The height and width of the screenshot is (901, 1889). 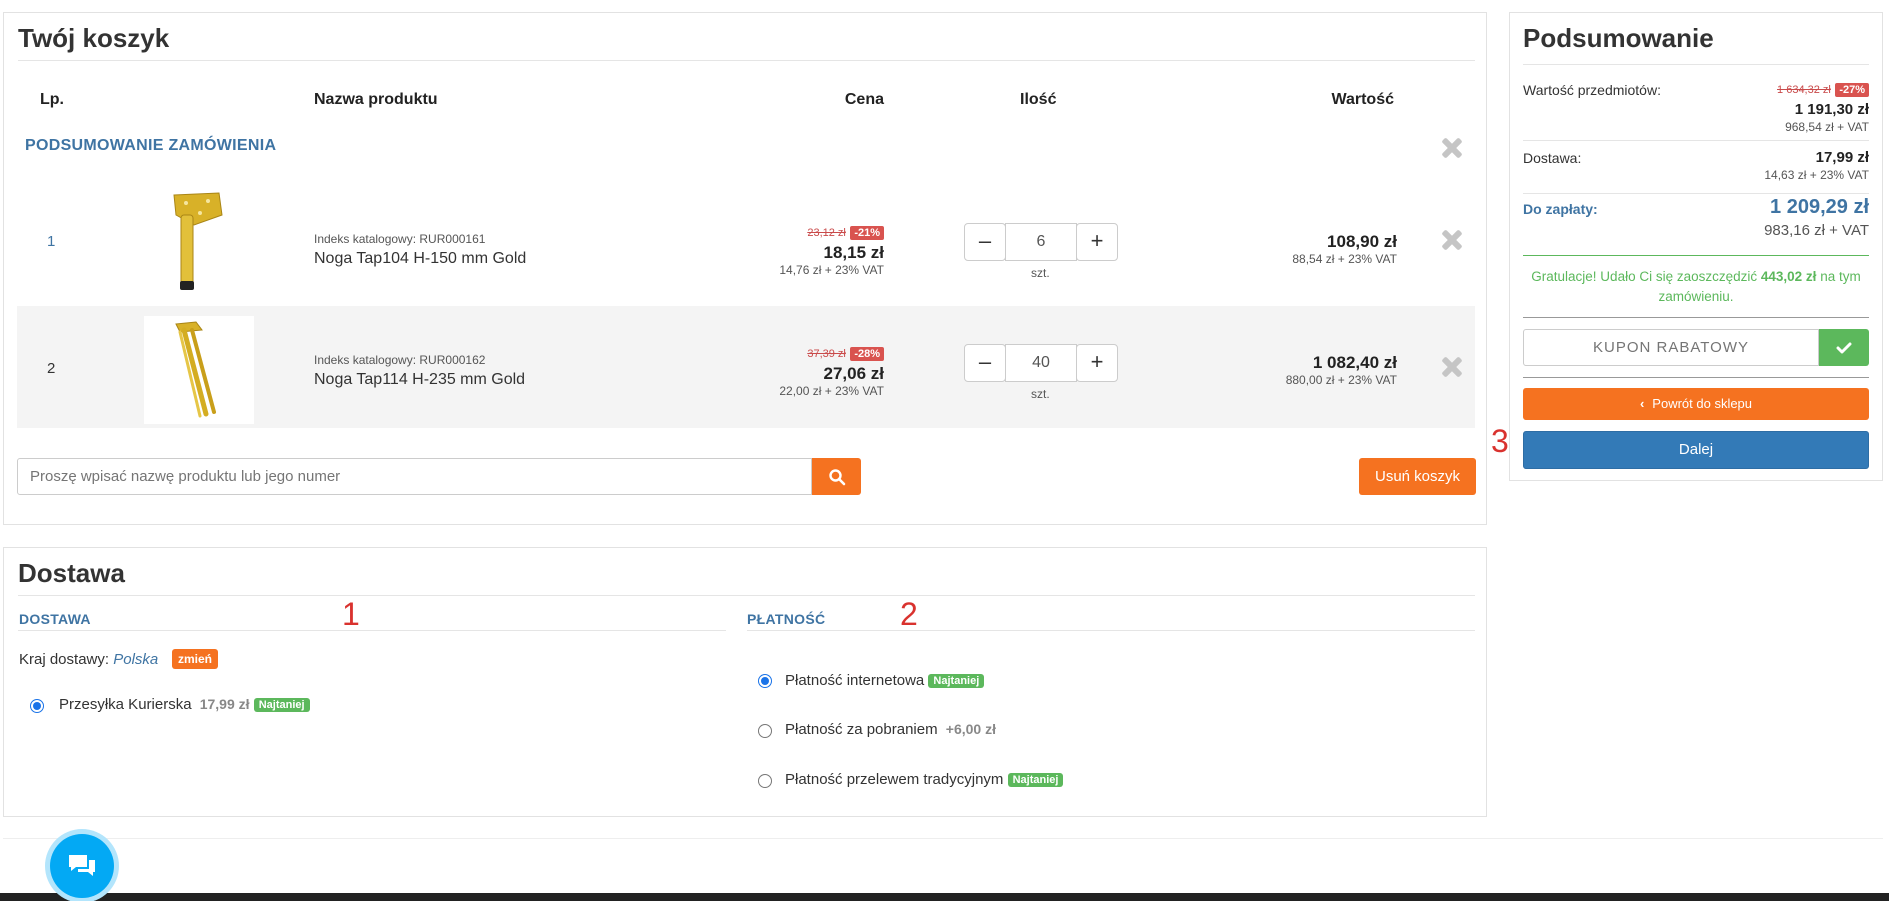 I want to click on column-value: Wartość, so click(x=1362, y=99).